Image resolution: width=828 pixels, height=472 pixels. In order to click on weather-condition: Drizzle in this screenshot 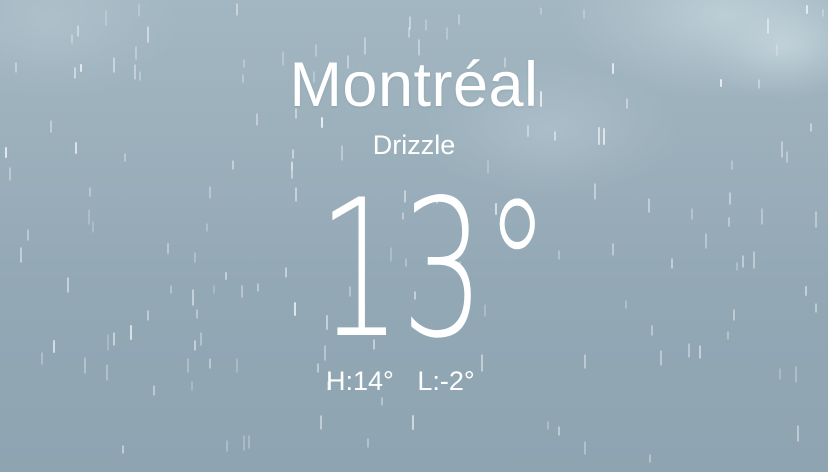, I will do `click(414, 145)`.